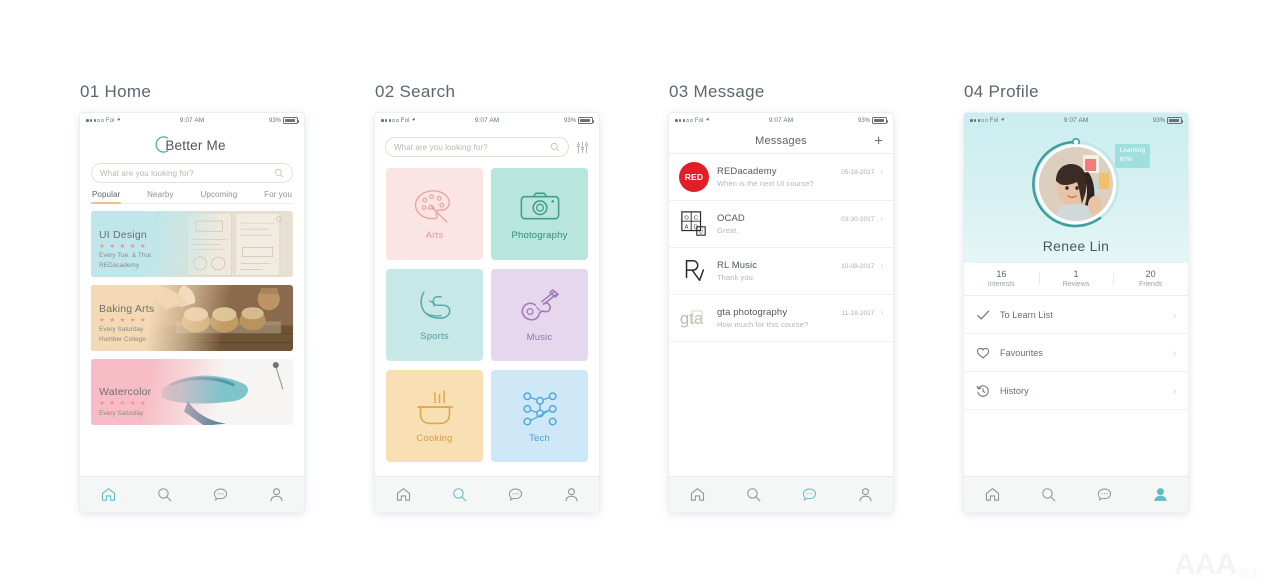 This screenshot has width=1268, height=588. I want to click on category-tile-photography: Photography, so click(539, 214).